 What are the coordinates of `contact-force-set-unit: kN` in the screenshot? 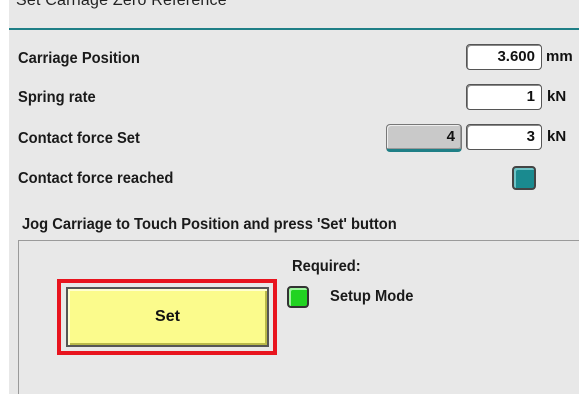 It's located at (557, 136).